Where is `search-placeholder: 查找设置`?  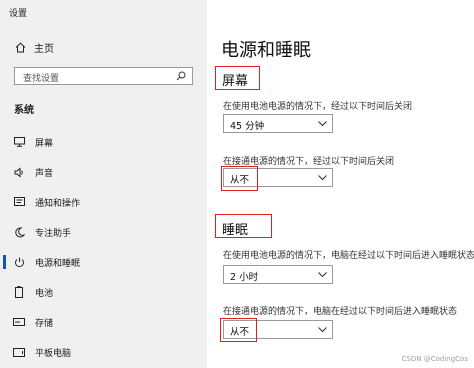
search-placeholder: 查找设置 is located at coordinates (41, 79).